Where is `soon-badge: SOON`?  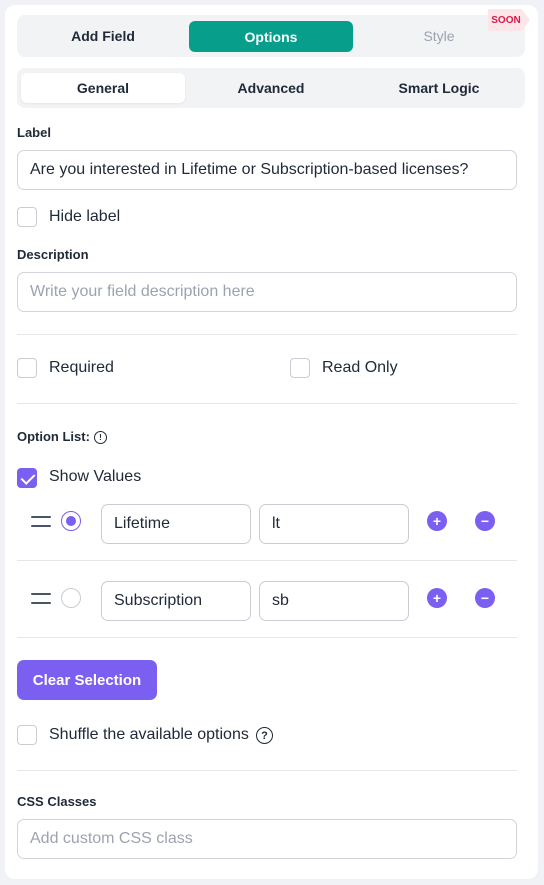
soon-badge: SOON is located at coordinates (509, 20).